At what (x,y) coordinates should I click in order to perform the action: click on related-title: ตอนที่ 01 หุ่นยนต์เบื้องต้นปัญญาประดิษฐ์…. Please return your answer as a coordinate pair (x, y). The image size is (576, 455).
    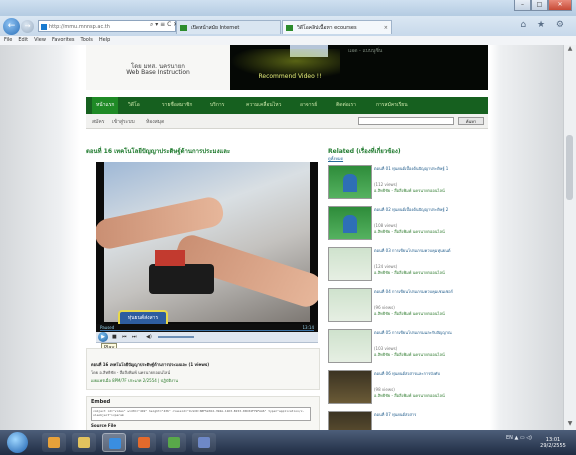
    Looking at the image, I should click on (430, 168).